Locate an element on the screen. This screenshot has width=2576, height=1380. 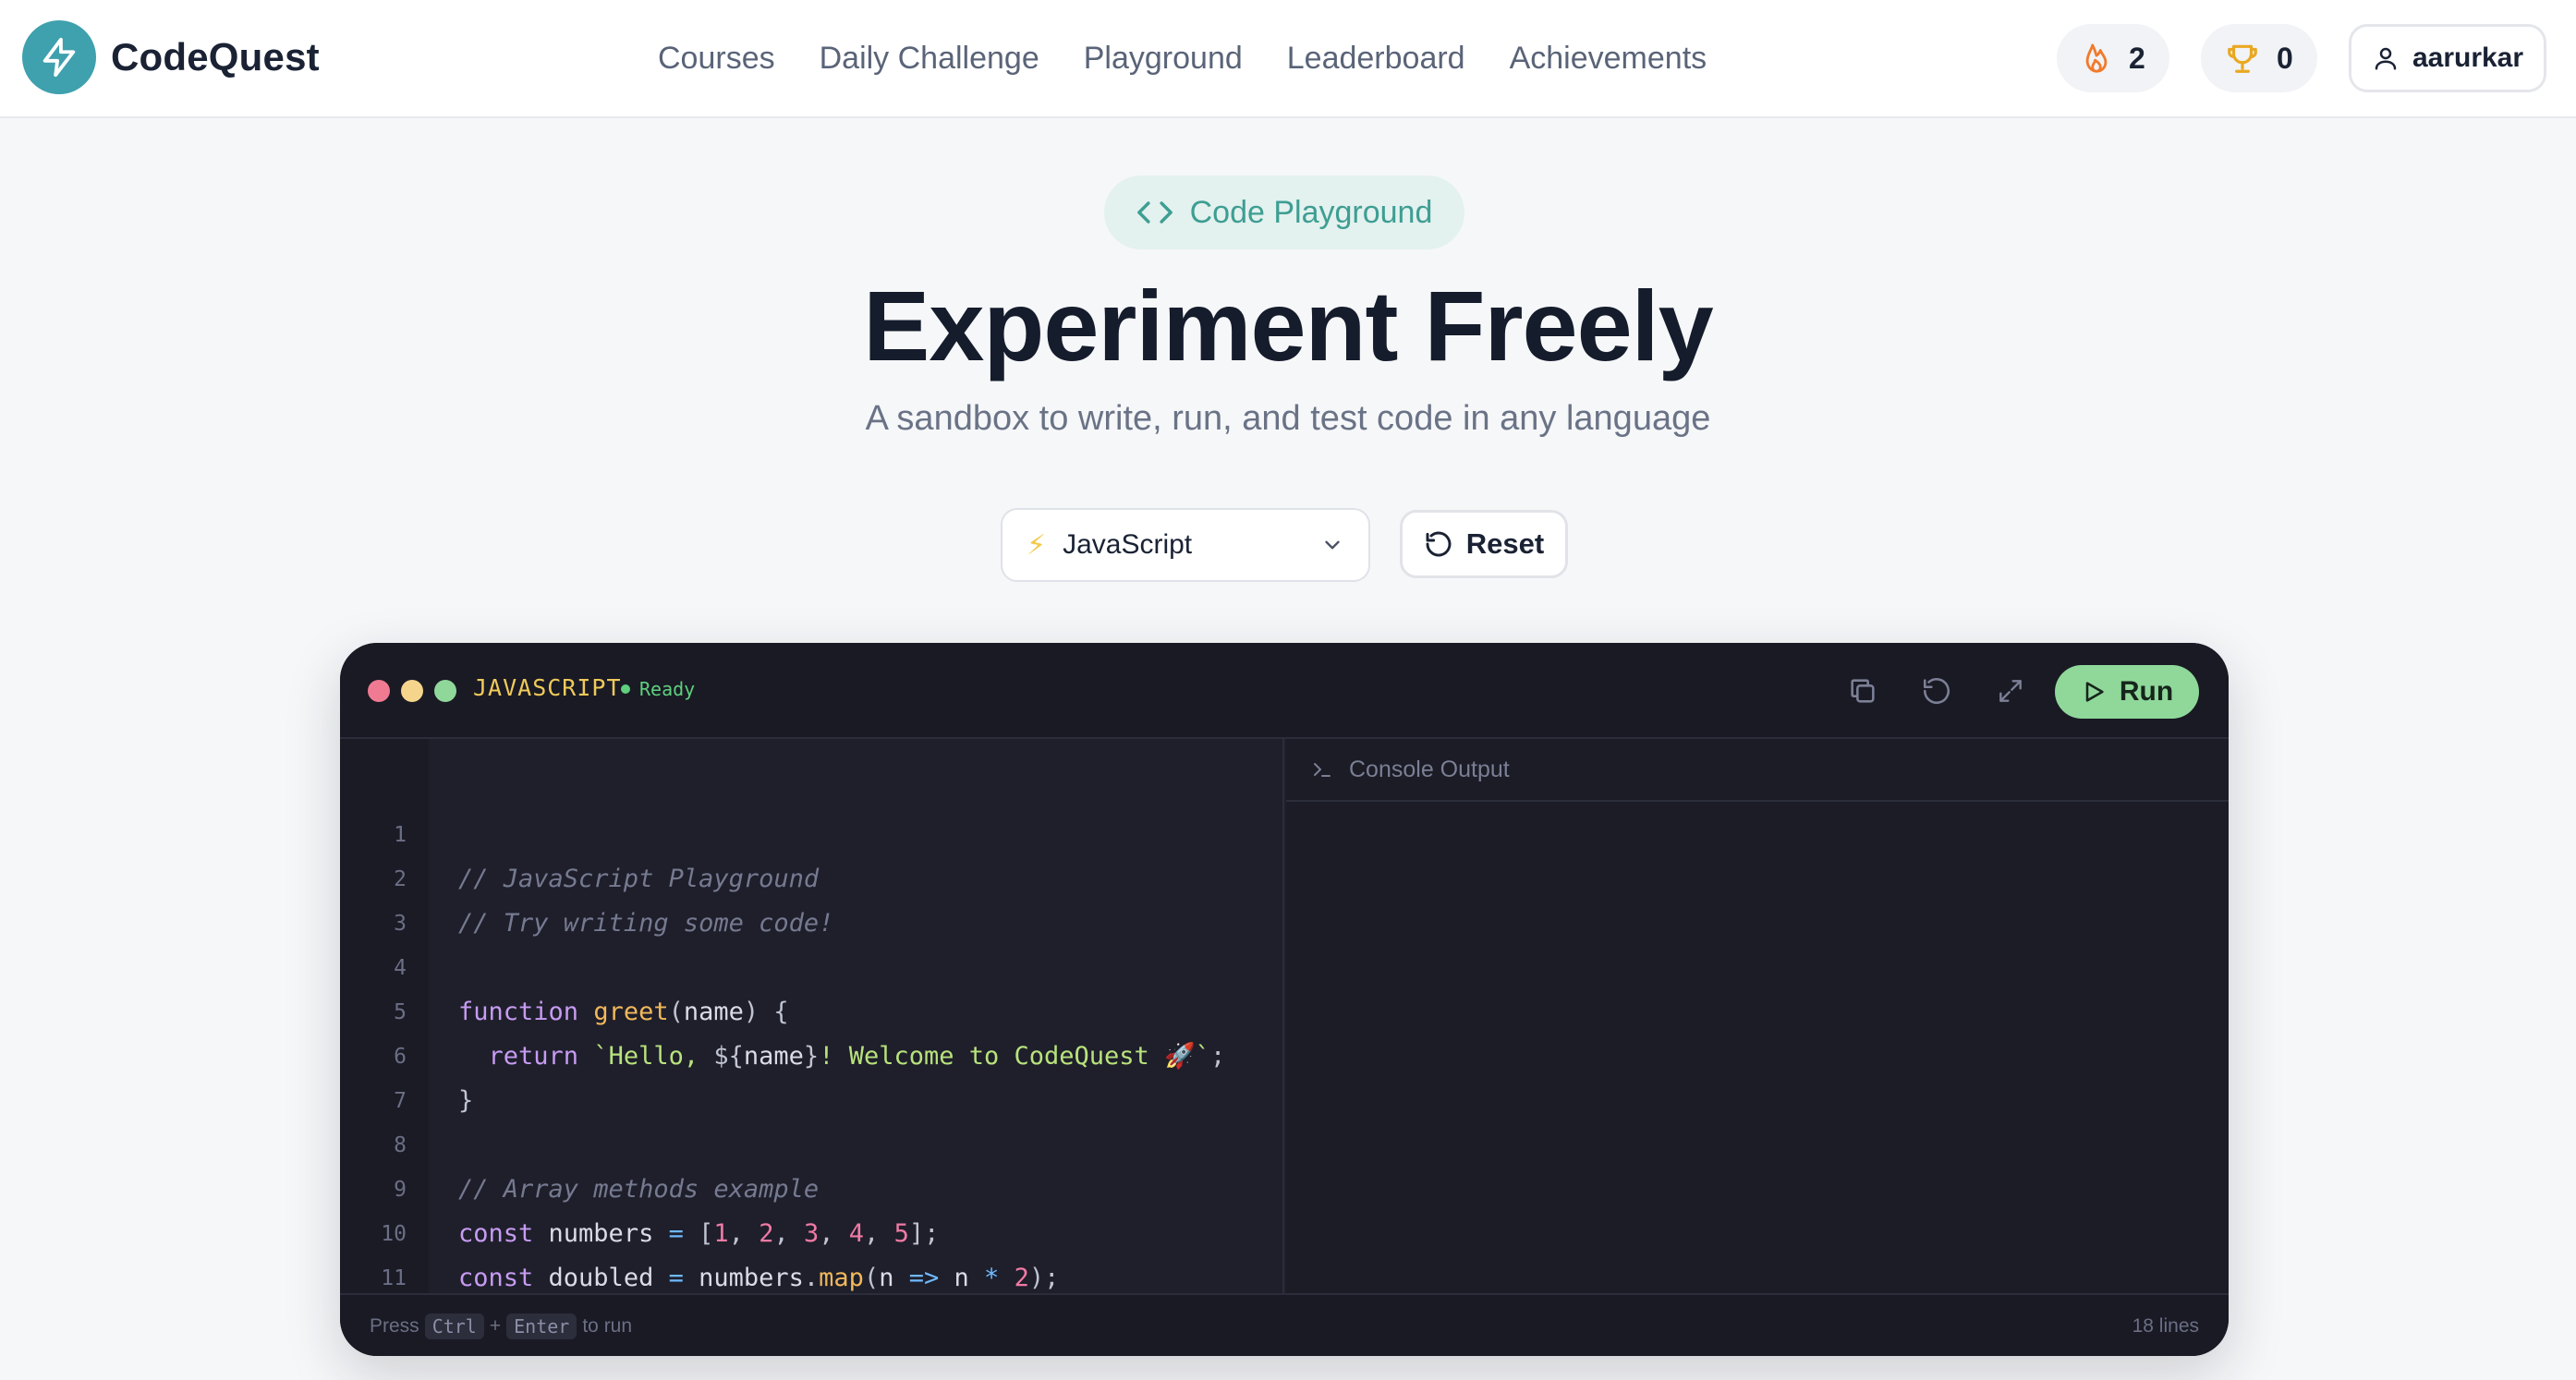
reset-button: Reset is located at coordinates (1484, 544).